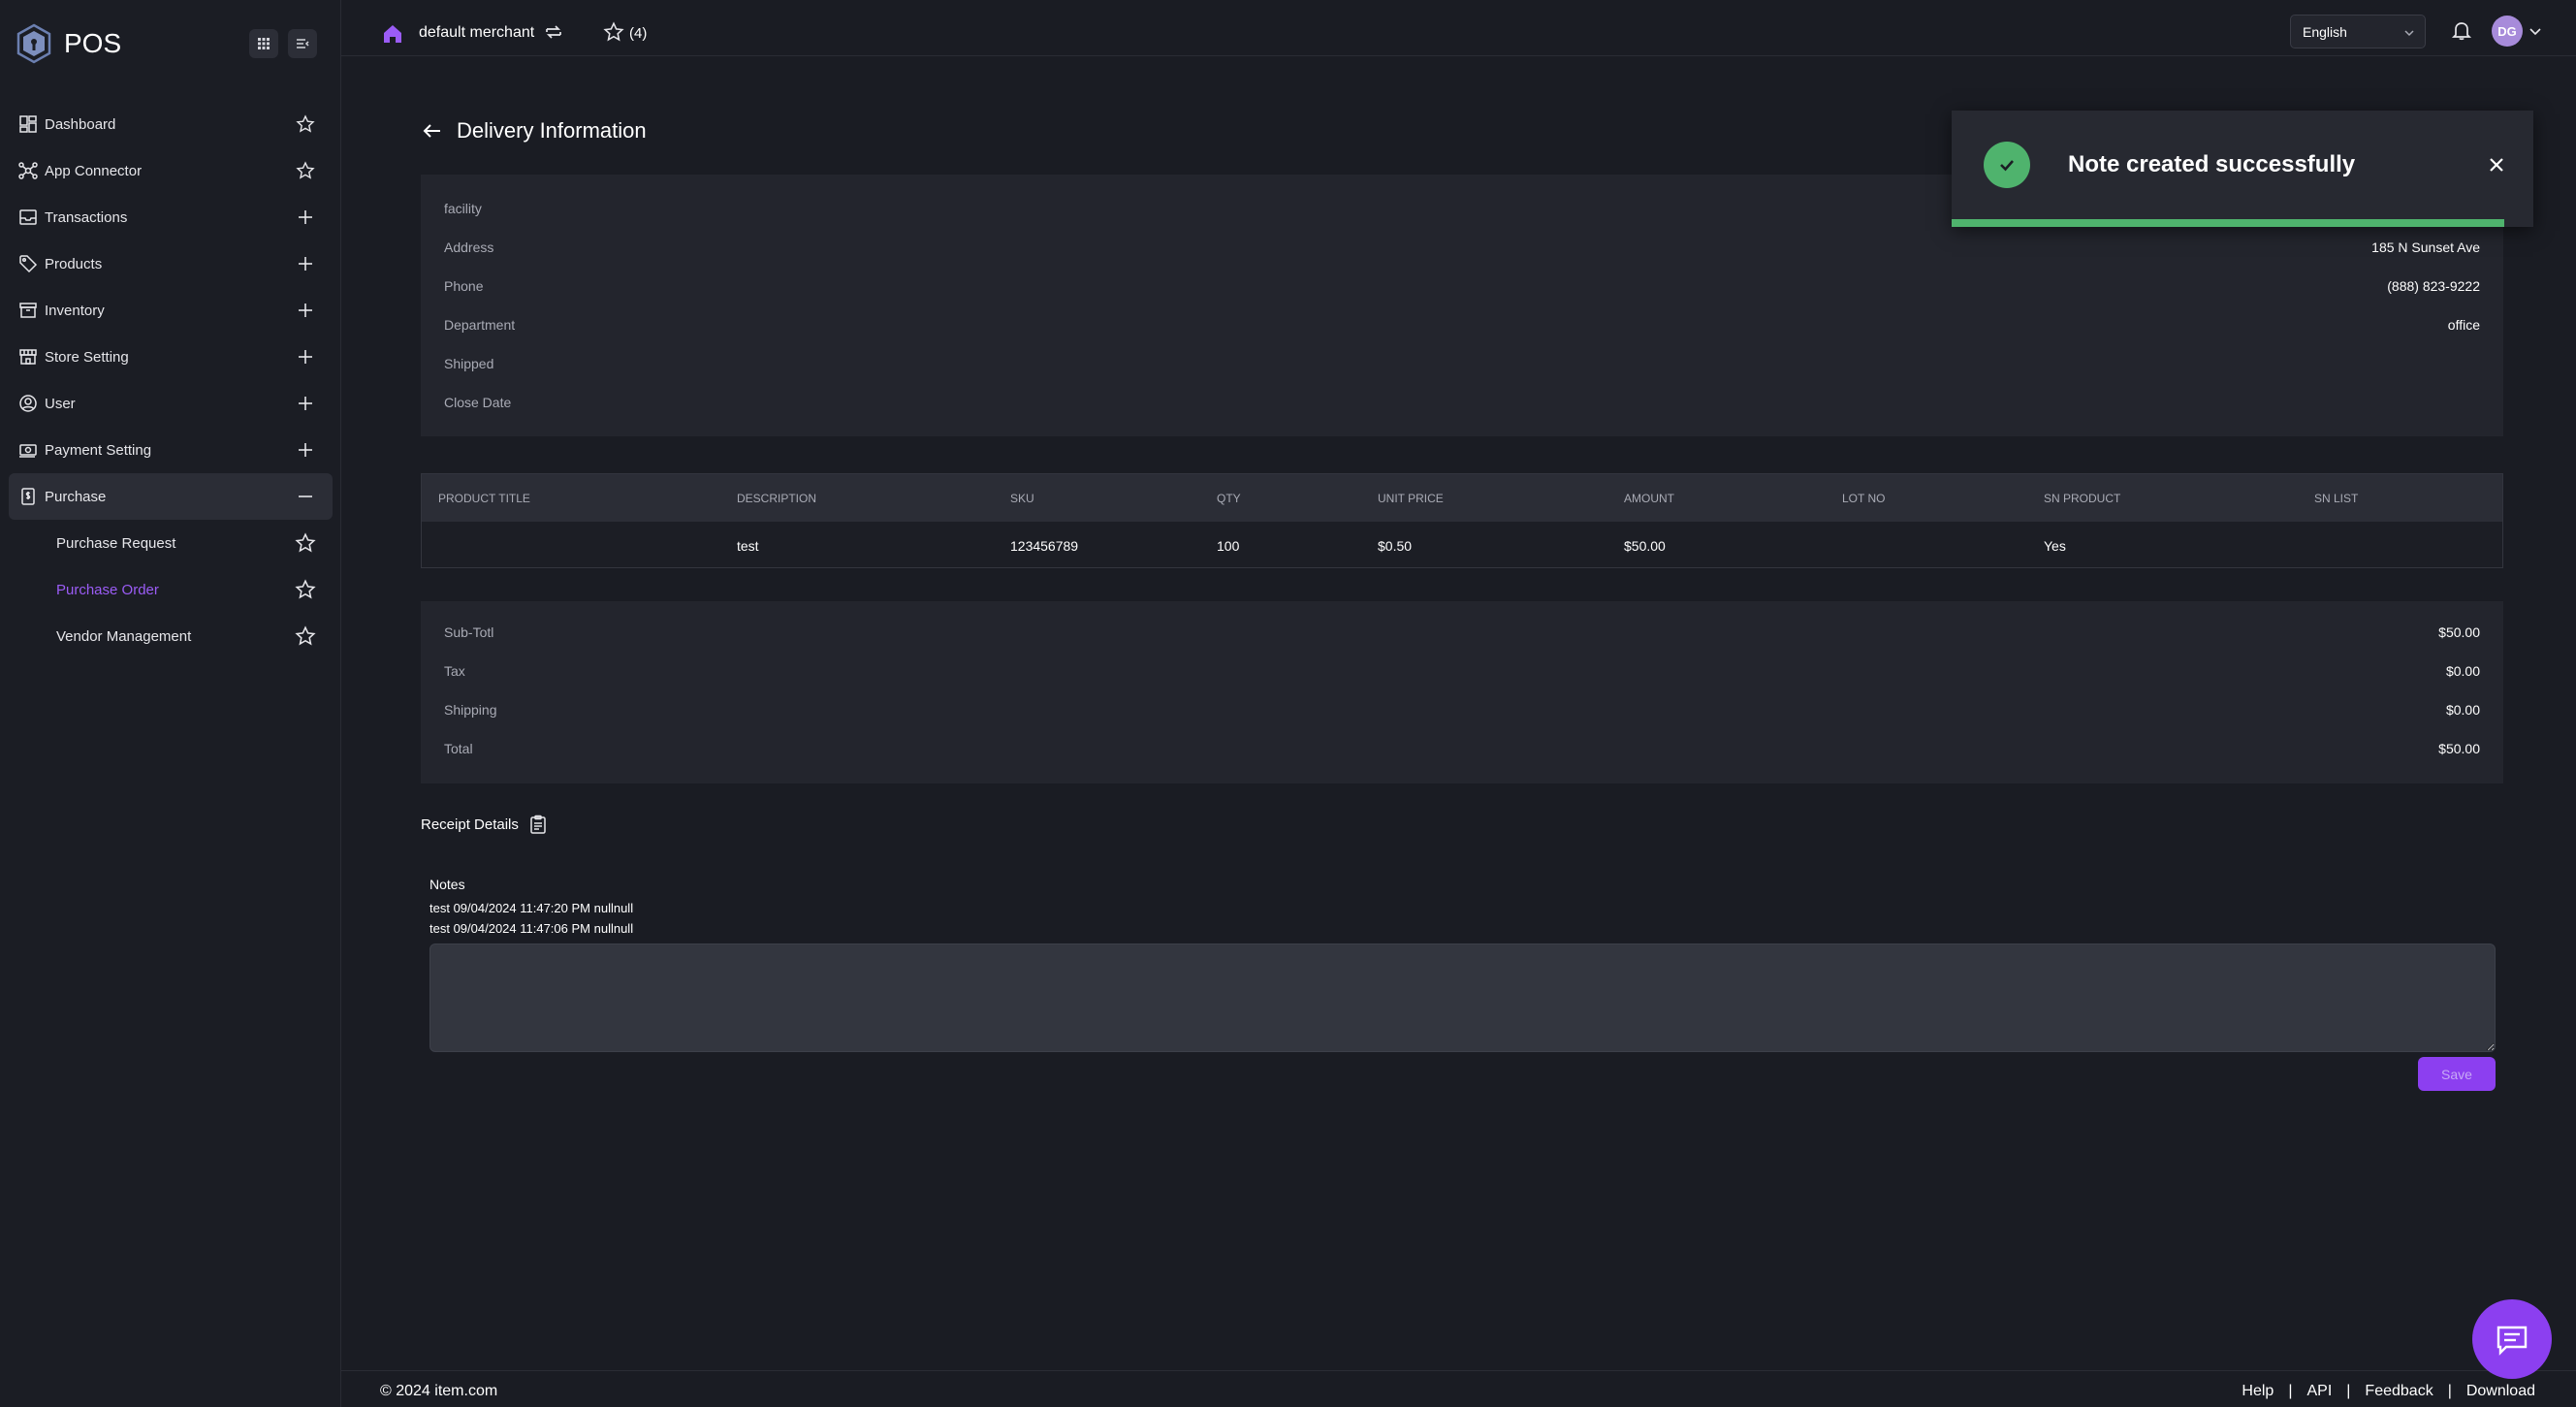 The width and height of the screenshot is (2576, 1407). What do you see at coordinates (2228, 223) in the screenshot?
I see `toast-progress-bar` at bounding box center [2228, 223].